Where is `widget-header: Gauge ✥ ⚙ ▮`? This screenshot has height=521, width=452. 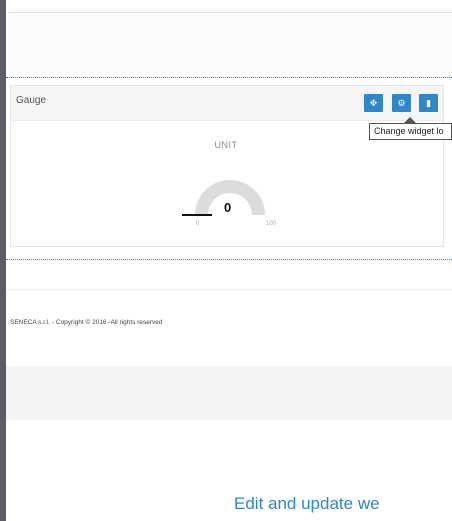
widget-header: Gauge ✥ ⚙ ▮ is located at coordinates (227, 103).